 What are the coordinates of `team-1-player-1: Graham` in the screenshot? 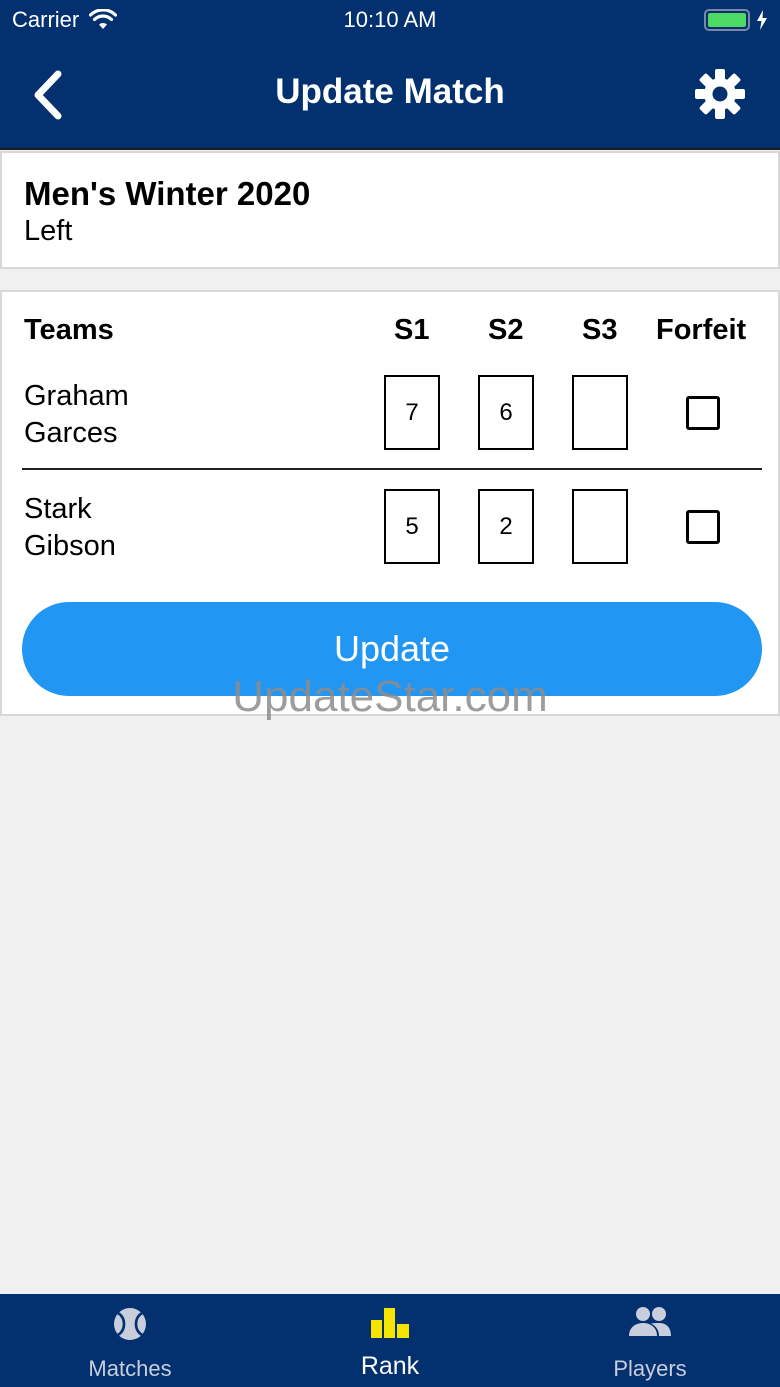 It's located at (76, 396).